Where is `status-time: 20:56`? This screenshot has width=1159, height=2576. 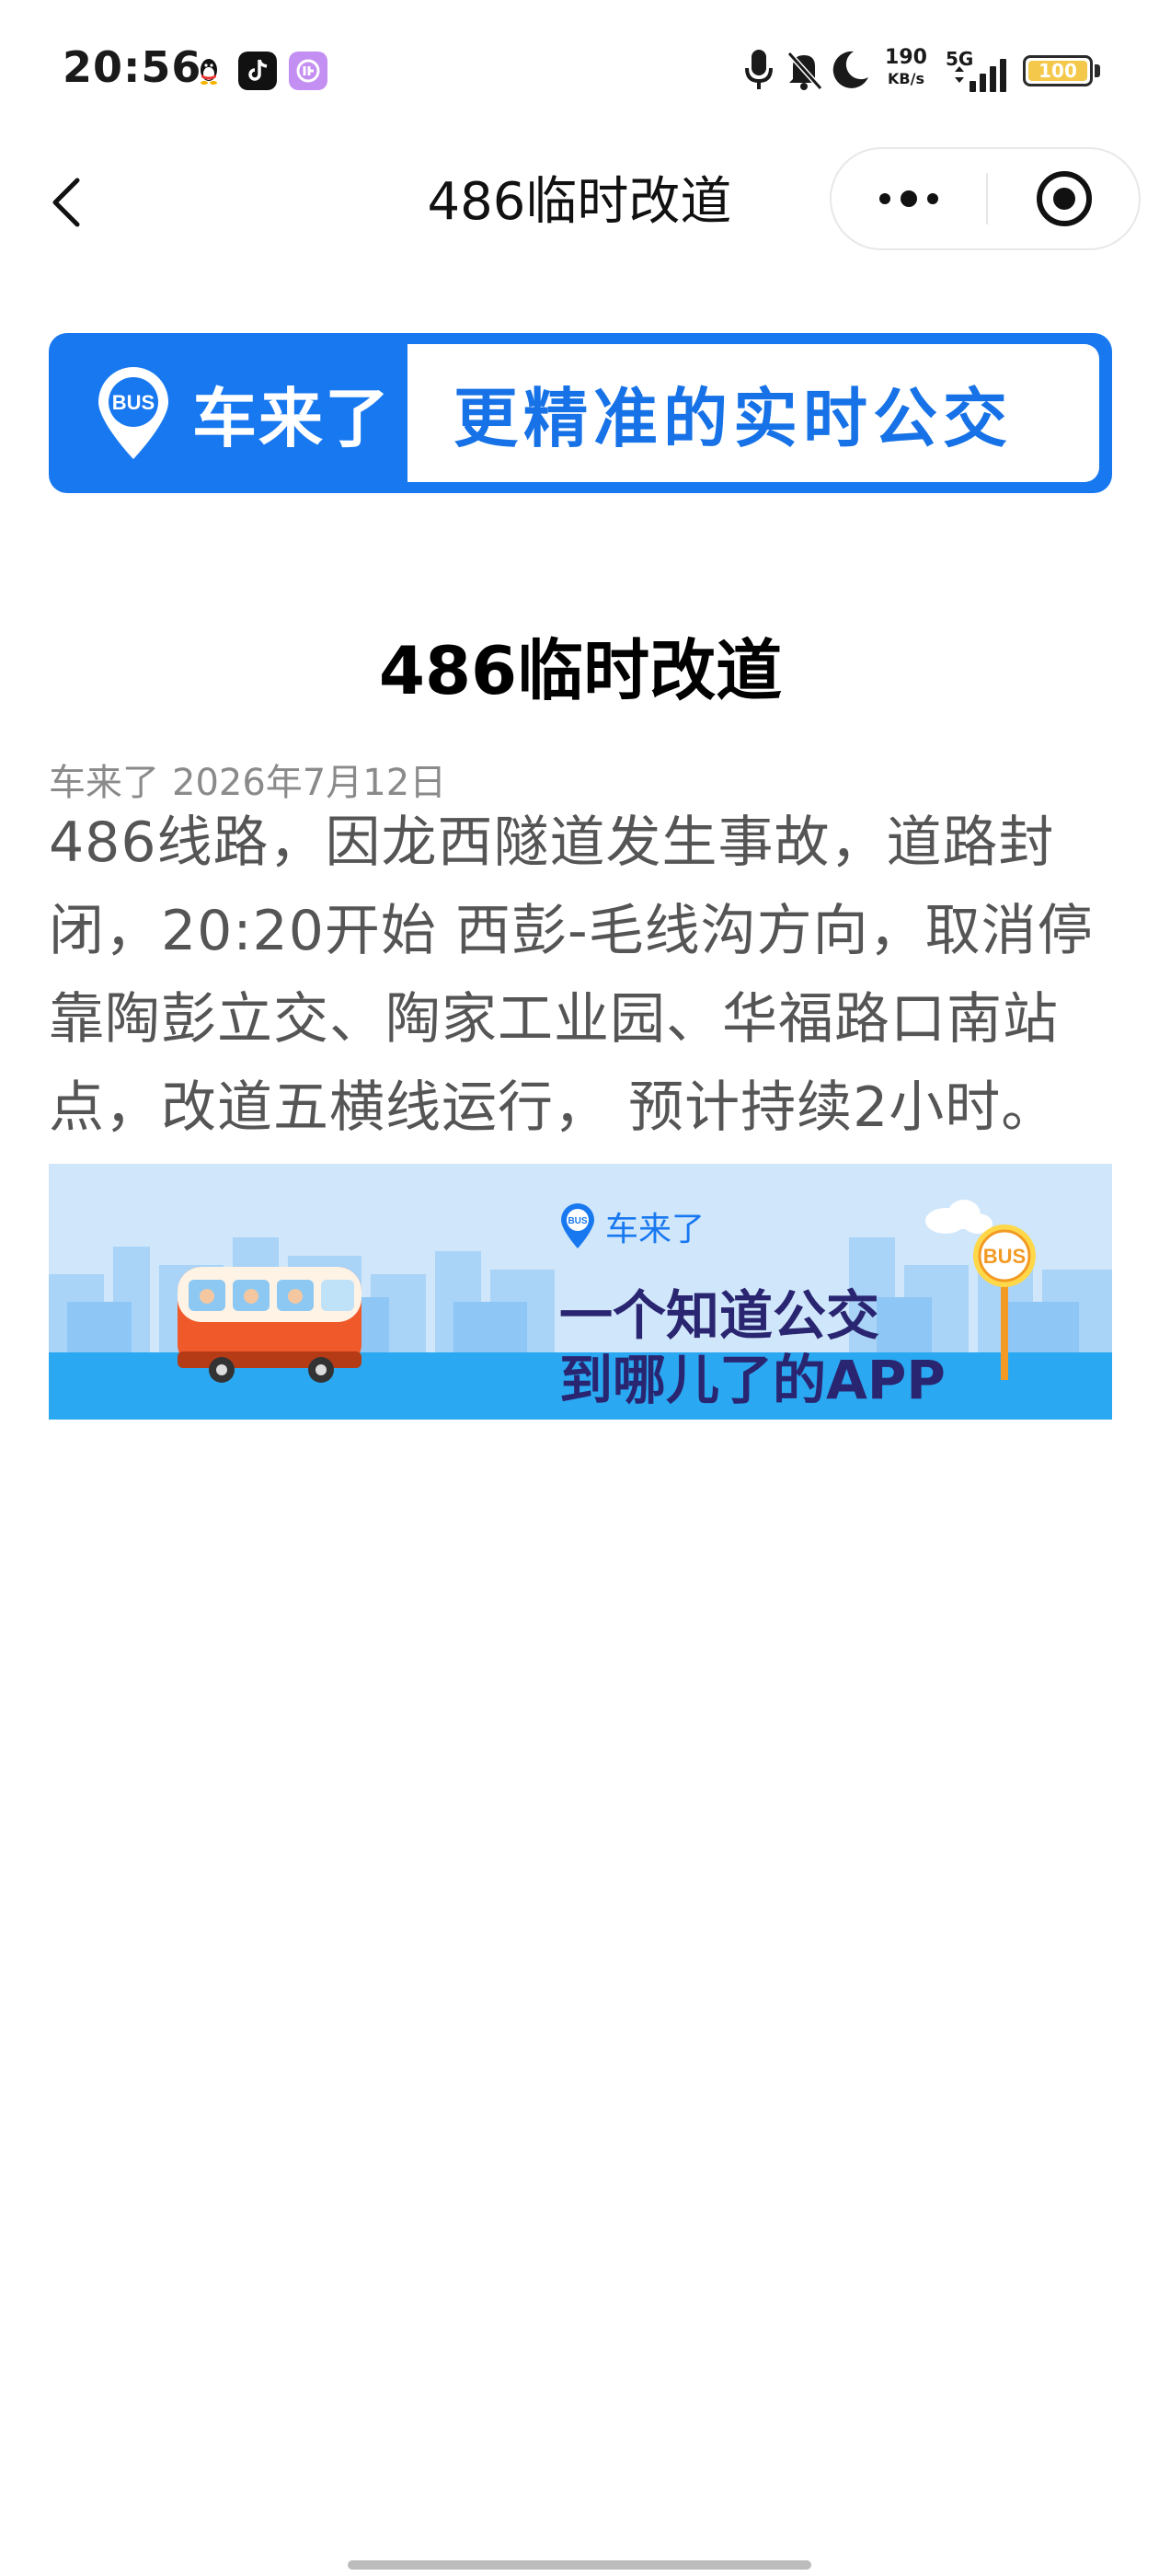 status-time: 20:56 is located at coordinates (132, 67).